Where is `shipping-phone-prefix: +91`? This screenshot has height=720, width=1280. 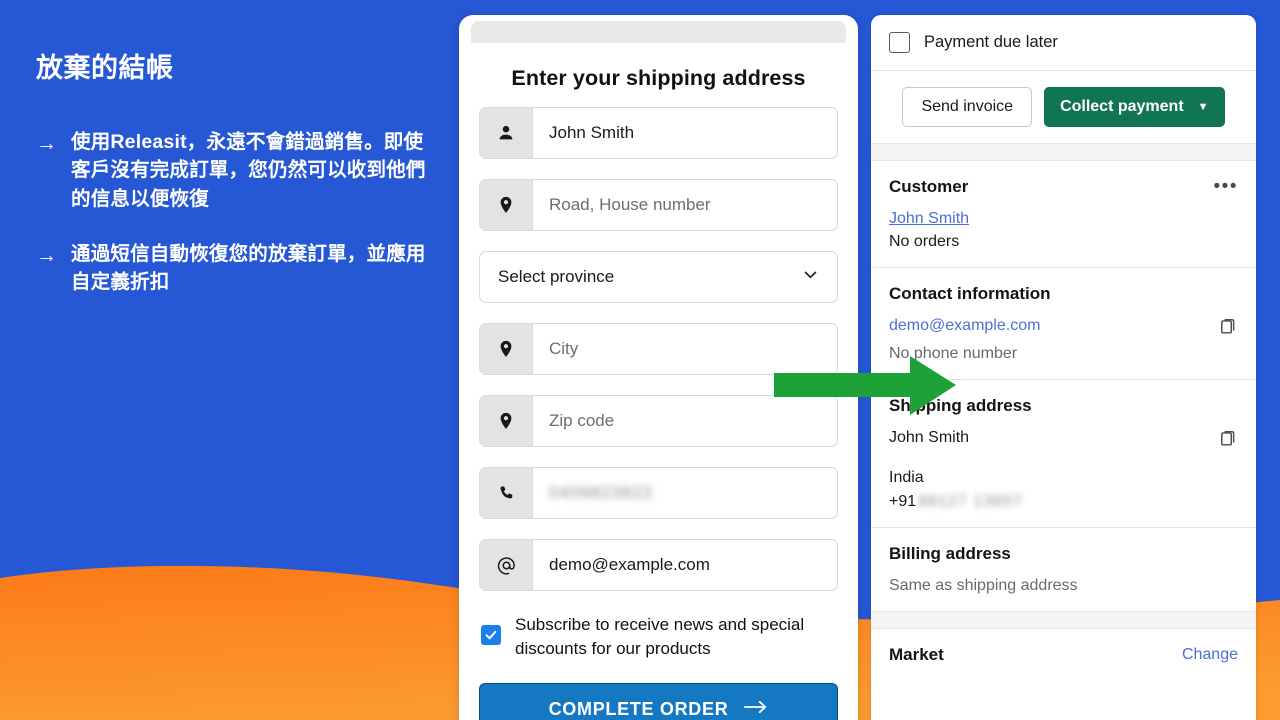
shipping-phone-prefix: +91 is located at coordinates (903, 501).